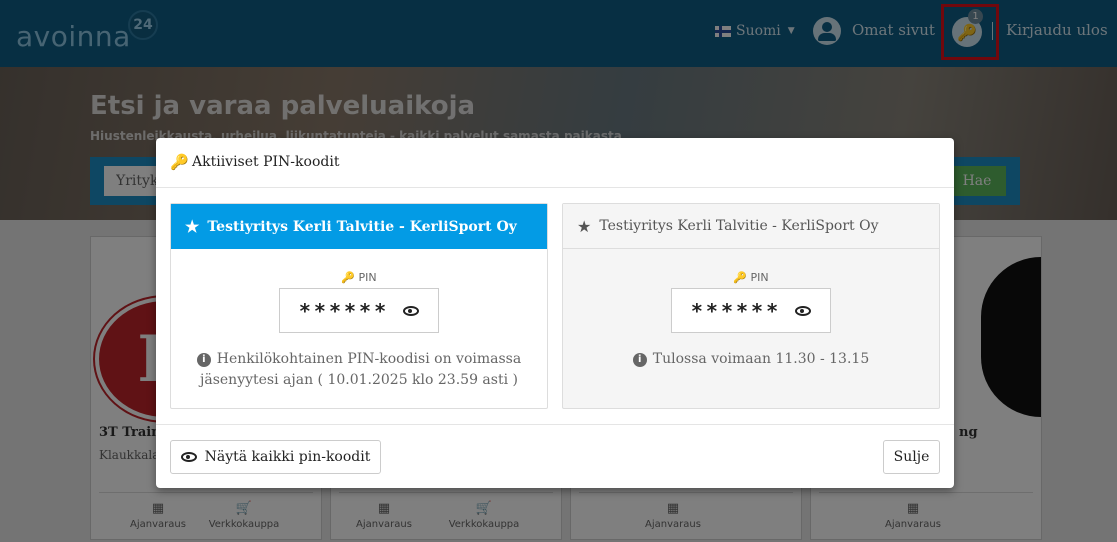  I want to click on modal-title: Aktiiviset PIN-koodit, so click(266, 162).